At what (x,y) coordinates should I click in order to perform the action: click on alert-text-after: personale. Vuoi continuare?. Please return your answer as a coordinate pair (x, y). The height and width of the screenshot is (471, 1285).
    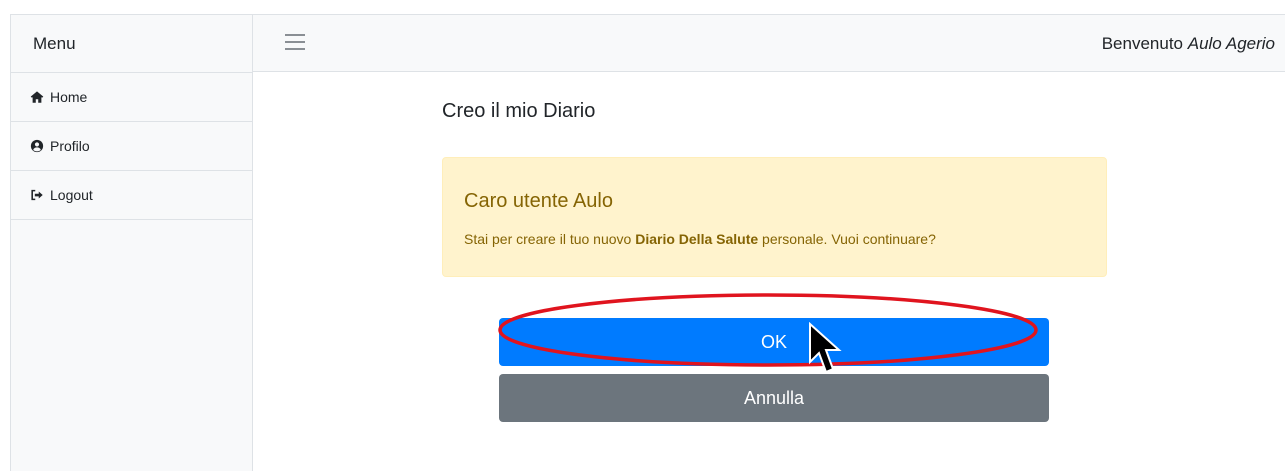
    Looking at the image, I should click on (847, 239).